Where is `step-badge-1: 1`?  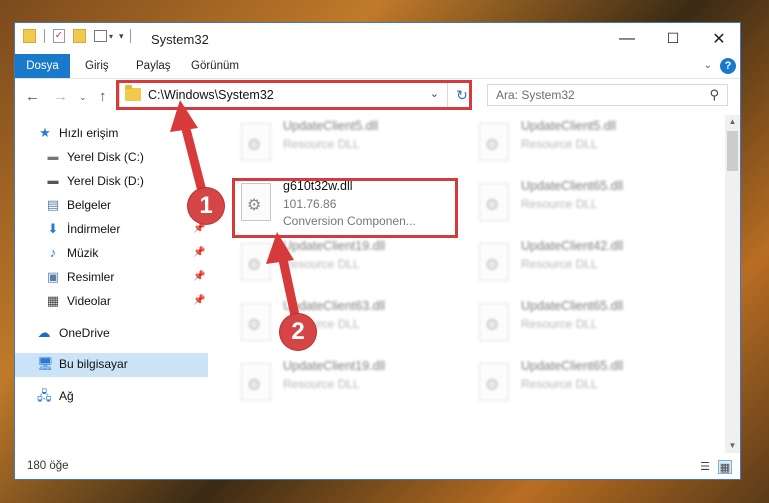 step-badge-1: 1 is located at coordinates (206, 206).